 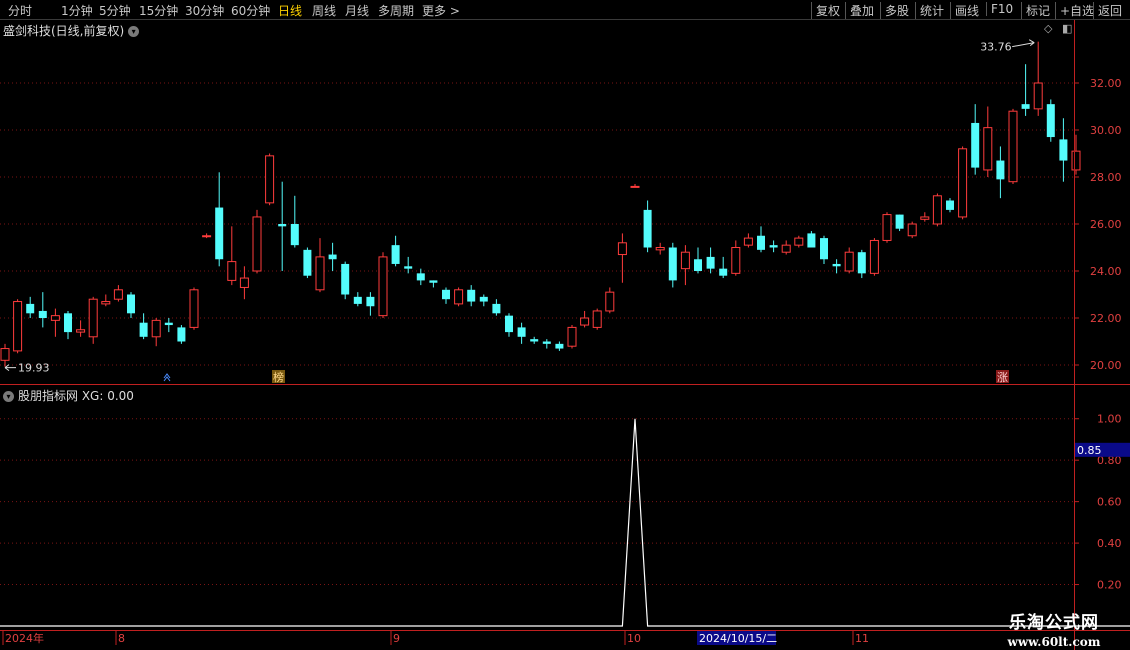 I want to click on indicator-tick-label: 0.20, so click(x=1109, y=585).